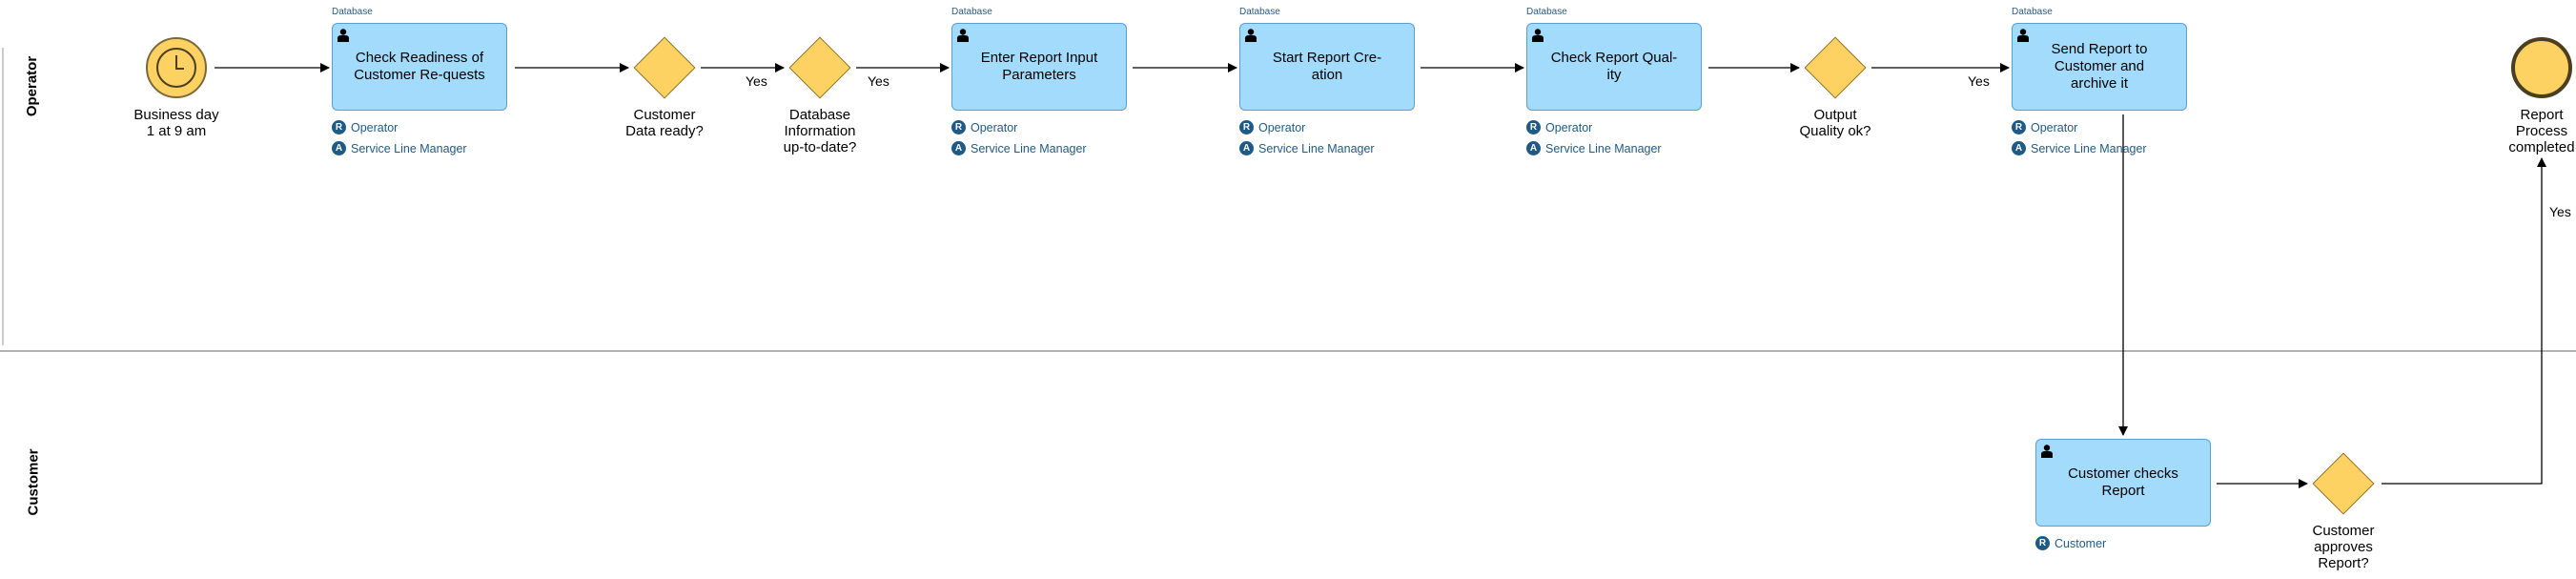 The image size is (2576, 579). Describe the element at coordinates (820, 131) in the screenshot. I see `gateway-label: Database Information up-to-date?` at that location.